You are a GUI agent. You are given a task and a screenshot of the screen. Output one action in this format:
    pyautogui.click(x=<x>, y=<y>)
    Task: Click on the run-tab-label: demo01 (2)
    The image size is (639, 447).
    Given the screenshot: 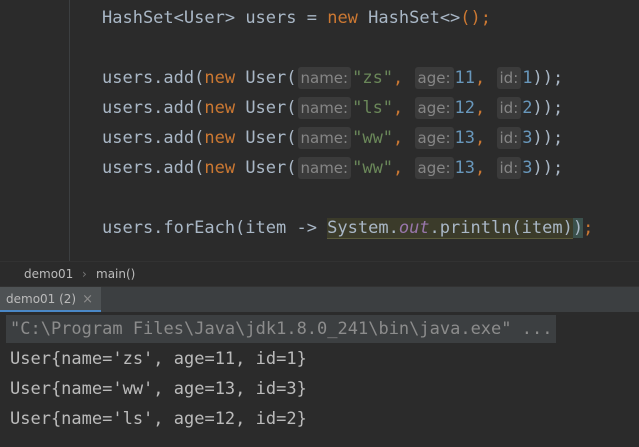 What is the action you would take?
    pyautogui.click(x=41, y=299)
    